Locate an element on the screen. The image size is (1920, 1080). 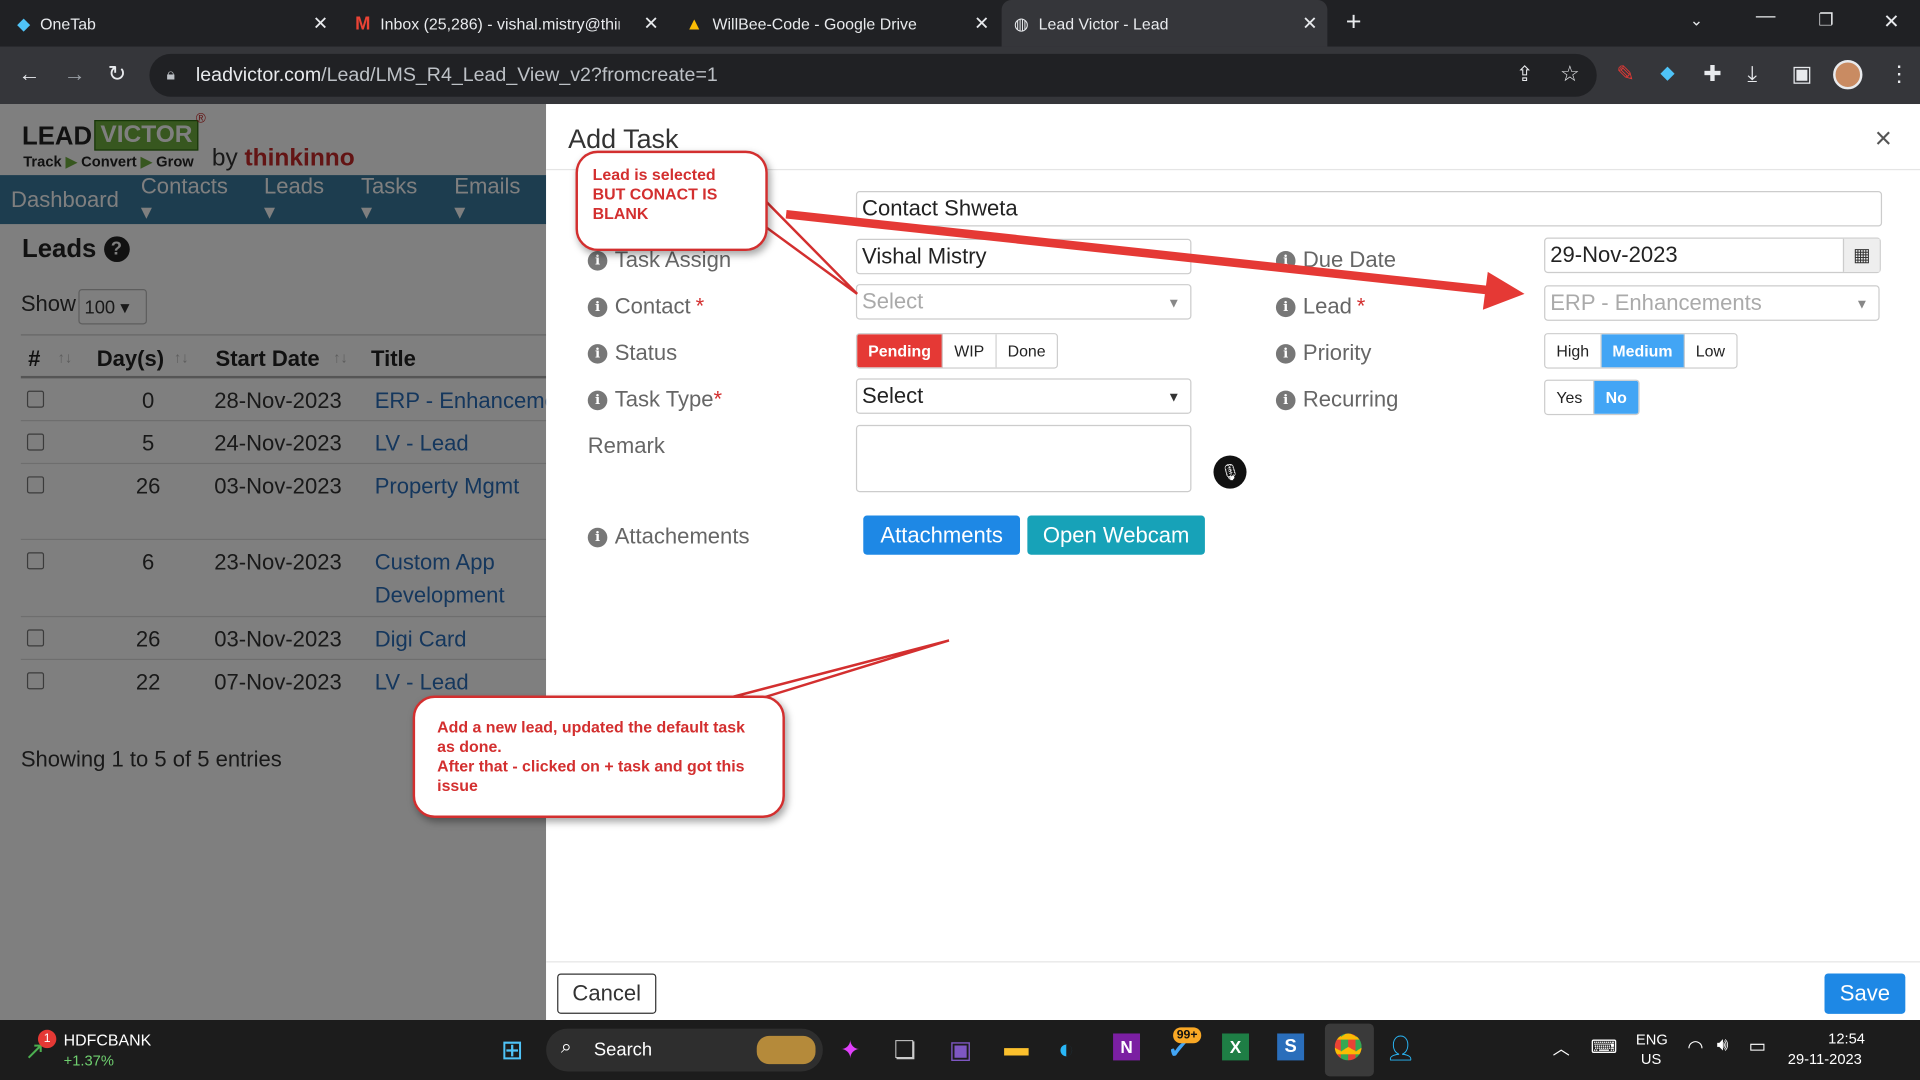
chevron-up-icon: ︿ is located at coordinates (1561, 1048).